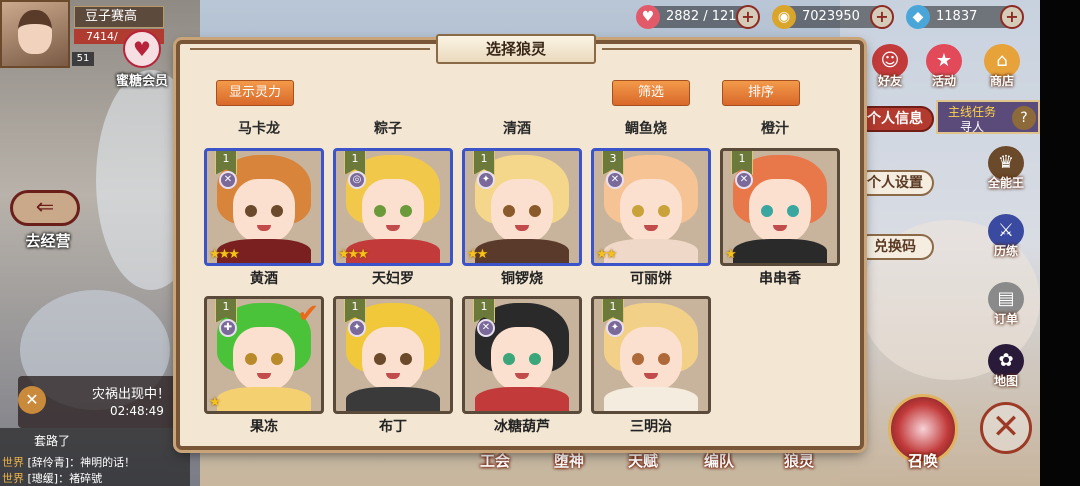  What do you see at coordinates (646, 129) in the screenshot?
I see `card-name: 鲷鱼烧` at bounding box center [646, 129].